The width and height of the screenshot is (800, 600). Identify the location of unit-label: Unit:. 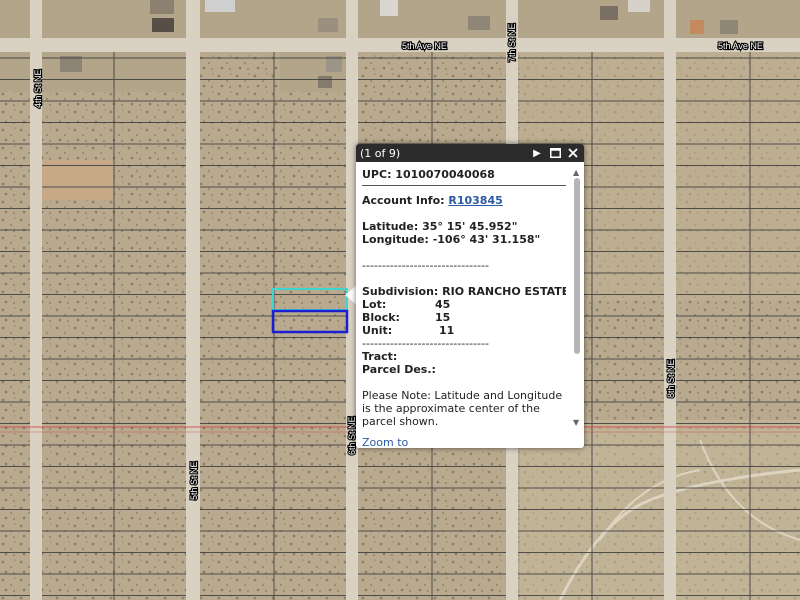
(377, 330).